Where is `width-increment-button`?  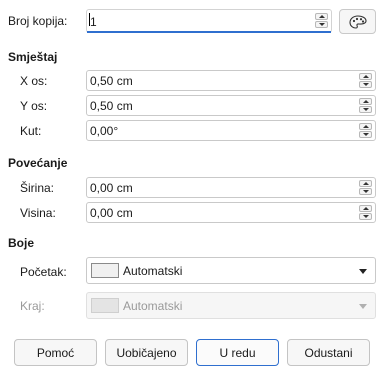 width-increment-button is located at coordinates (365, 183).